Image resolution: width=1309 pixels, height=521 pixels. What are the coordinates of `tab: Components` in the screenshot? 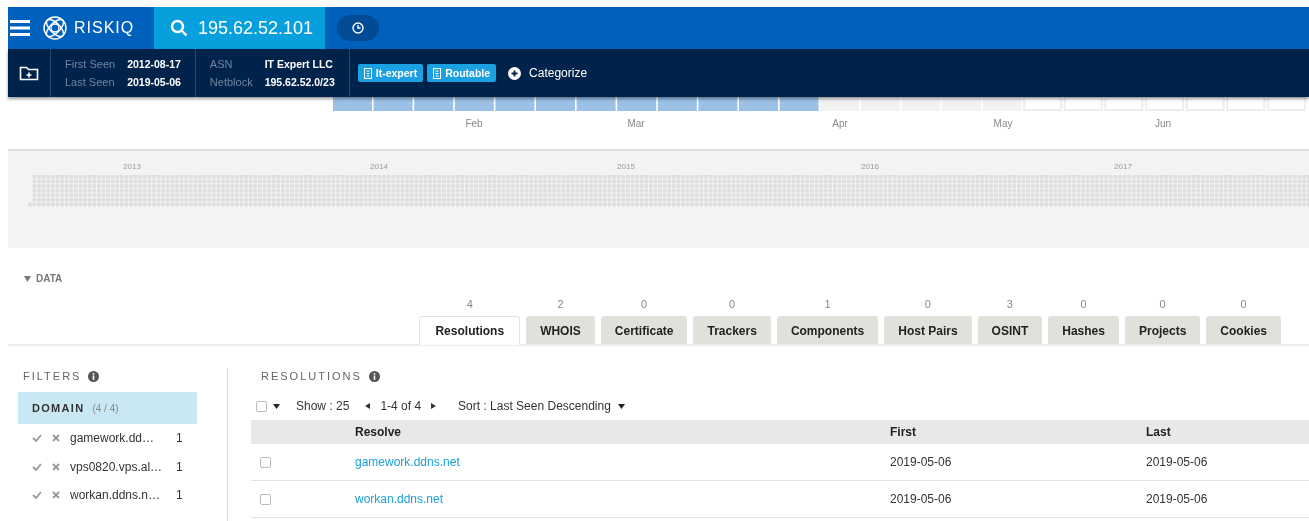 It's located at (827, 330).